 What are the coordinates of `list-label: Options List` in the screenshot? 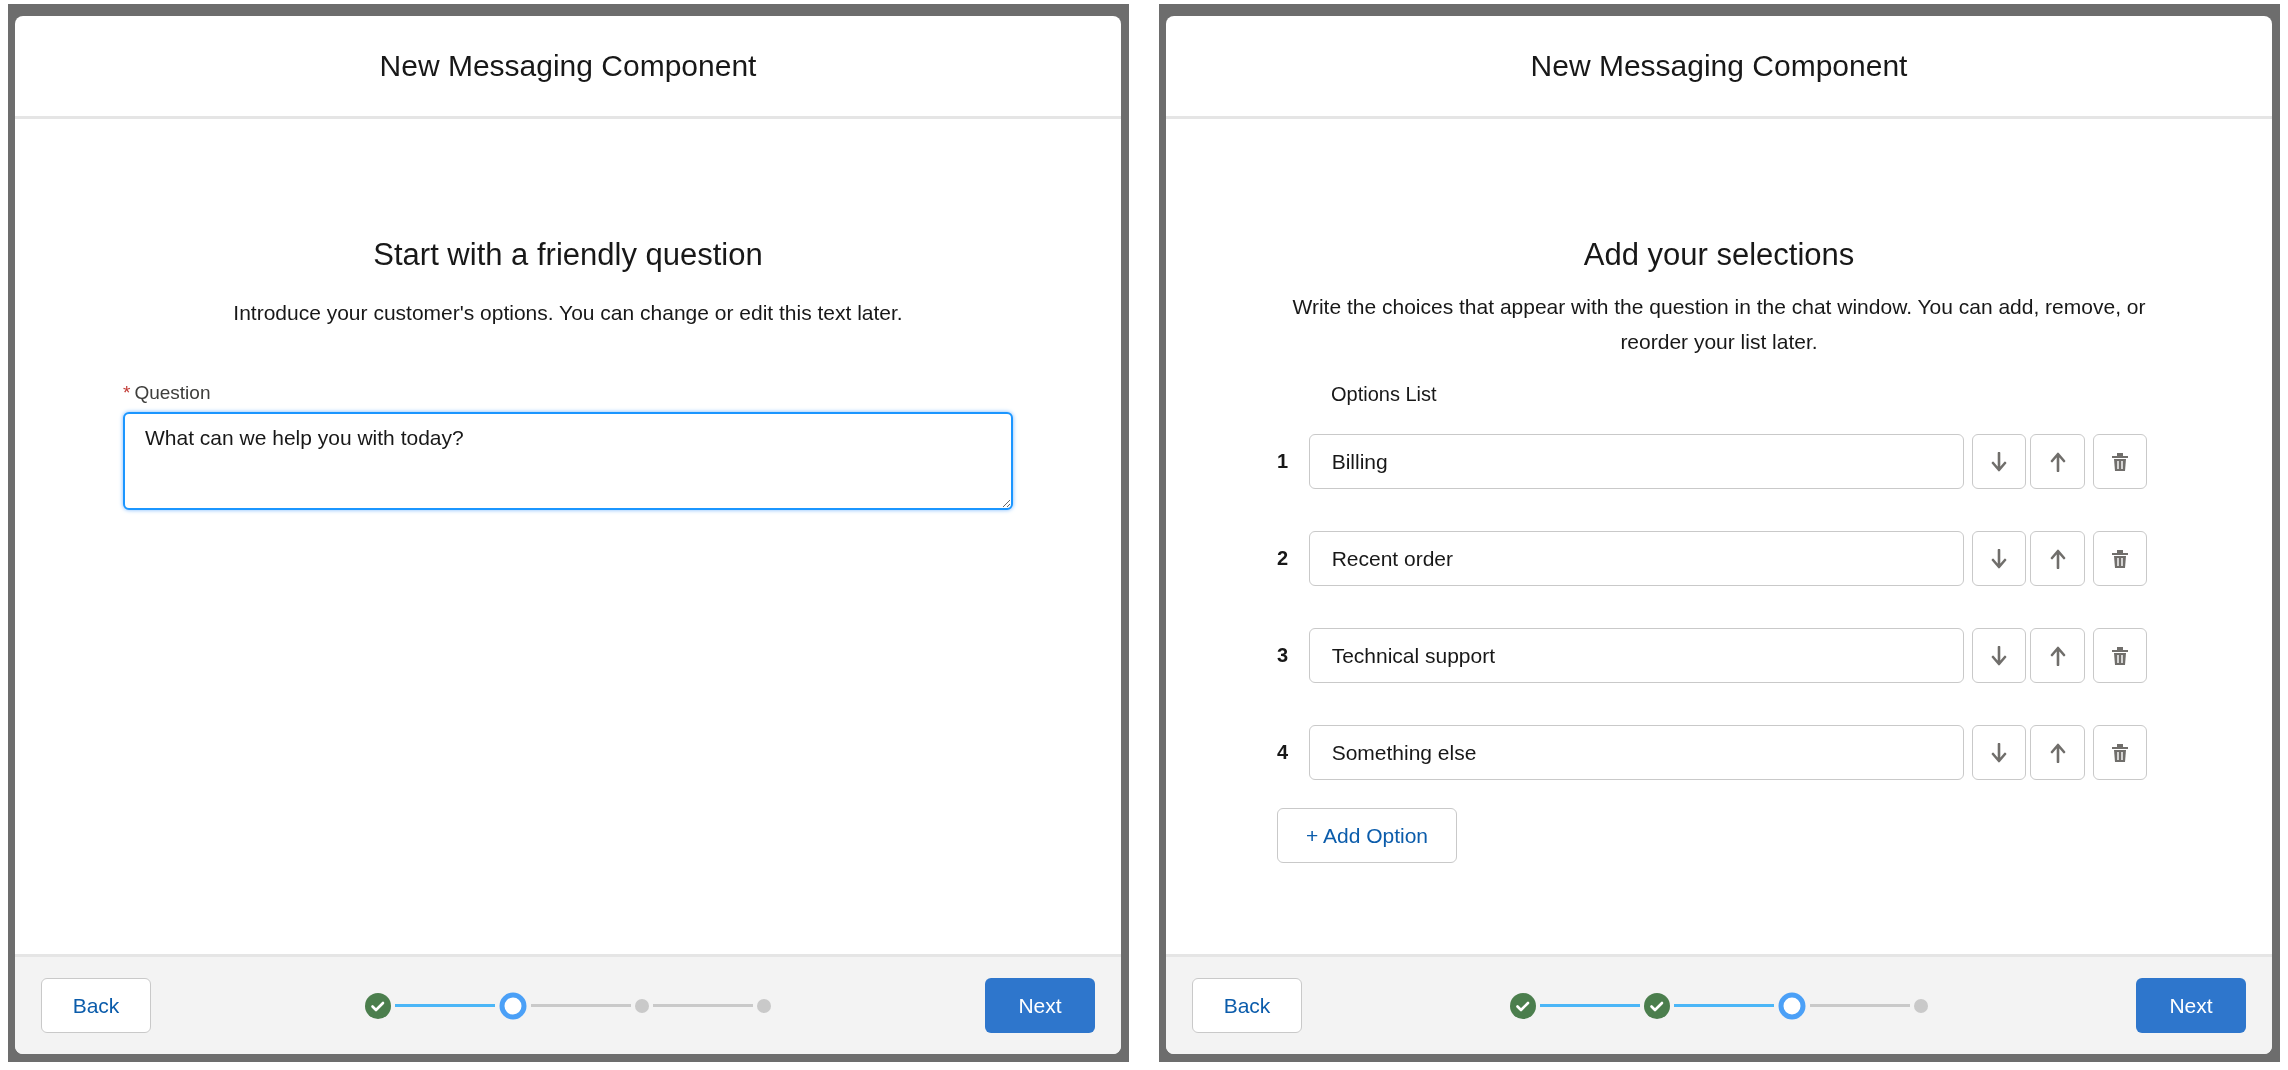 It's located at (1384, 394).